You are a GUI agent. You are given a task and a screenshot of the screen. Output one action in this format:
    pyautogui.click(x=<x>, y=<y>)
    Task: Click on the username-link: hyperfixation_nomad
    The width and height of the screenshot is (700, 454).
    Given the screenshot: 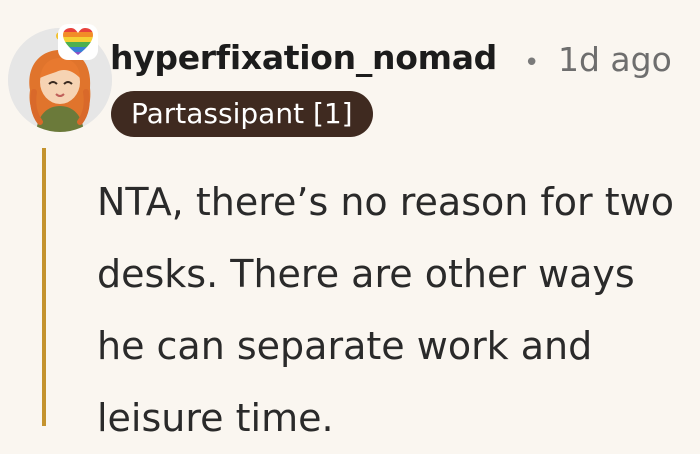 What is the action you would take?
    pyautogui.click(x=303, y=57)
    